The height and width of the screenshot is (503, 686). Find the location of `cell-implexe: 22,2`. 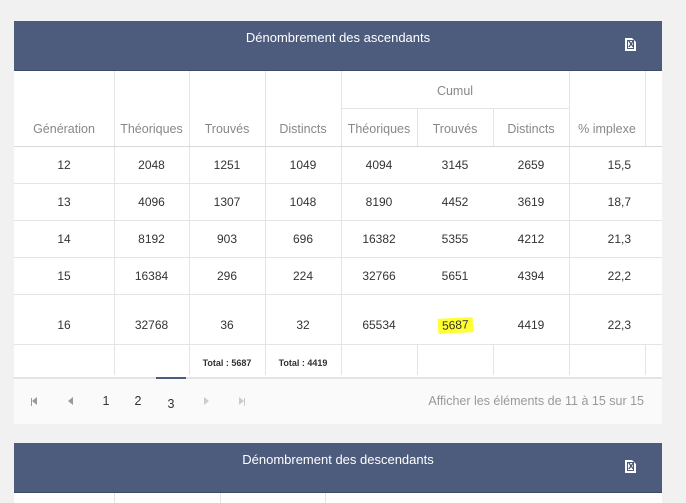

cell-implexe: 22,2 is located at coordinates (600, 276).